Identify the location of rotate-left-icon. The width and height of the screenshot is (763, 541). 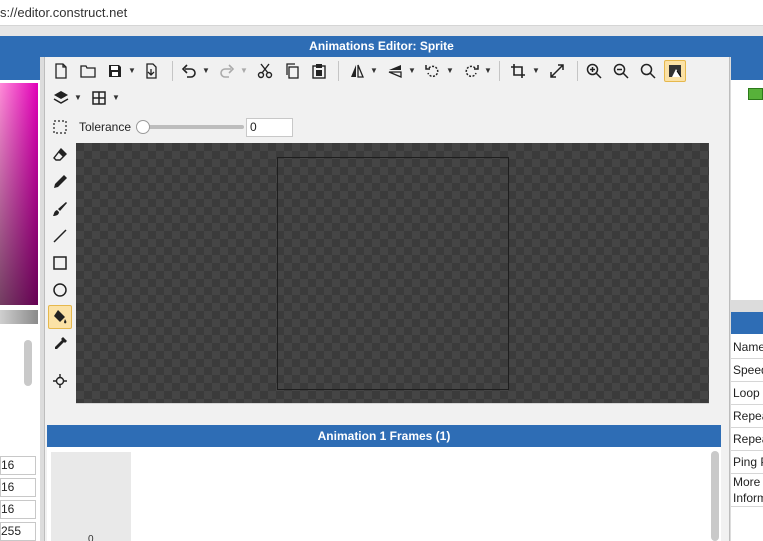
(433, 71).